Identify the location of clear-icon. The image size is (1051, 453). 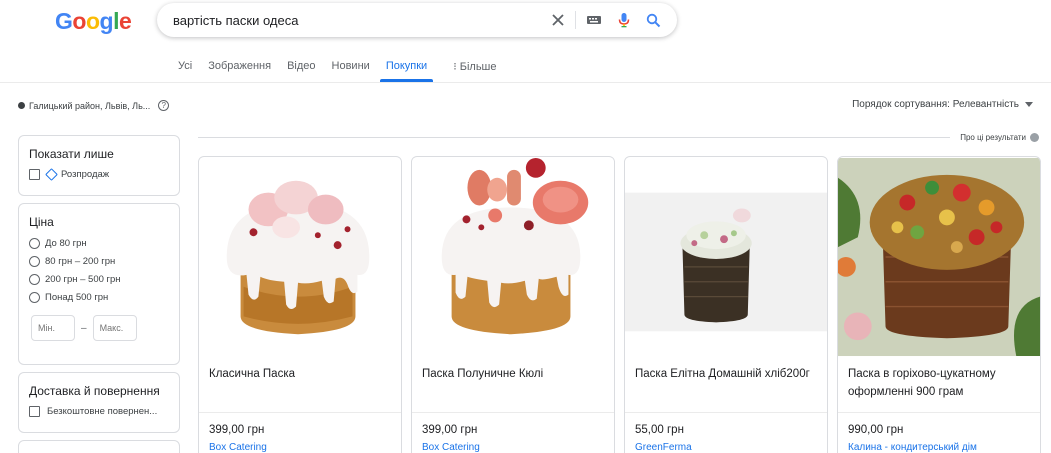
(558, 20).